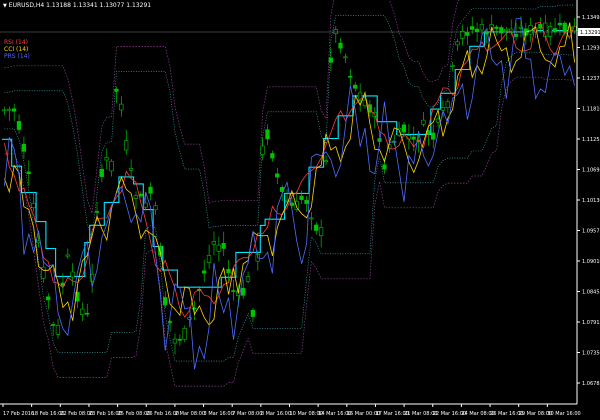 The height and width of the screenshot is (420, 600). What do you see at coordinates (591, 262) in the screenshot?
I see `price-label: 1.09010` at bounding box center [591, 262].